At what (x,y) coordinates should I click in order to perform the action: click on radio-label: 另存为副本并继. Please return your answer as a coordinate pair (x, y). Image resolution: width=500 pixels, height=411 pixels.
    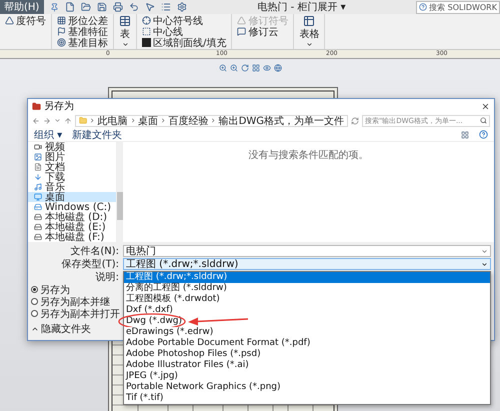
    Looking at the image, I should click on (75, 302).